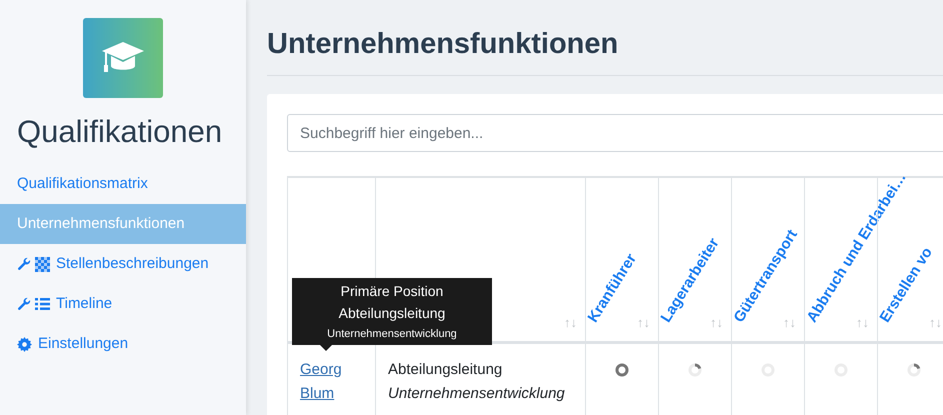 The image size is (943, 415). What do you see at coordinates (317, 394) in the screenshot?
I see `person-link: Blum` at bounding box center [317, 394].